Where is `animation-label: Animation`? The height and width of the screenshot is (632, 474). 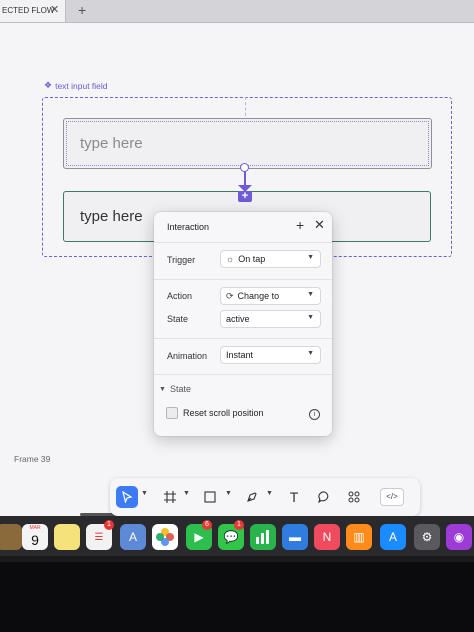 animation-label: Animation is located at coordinates (187, 356).